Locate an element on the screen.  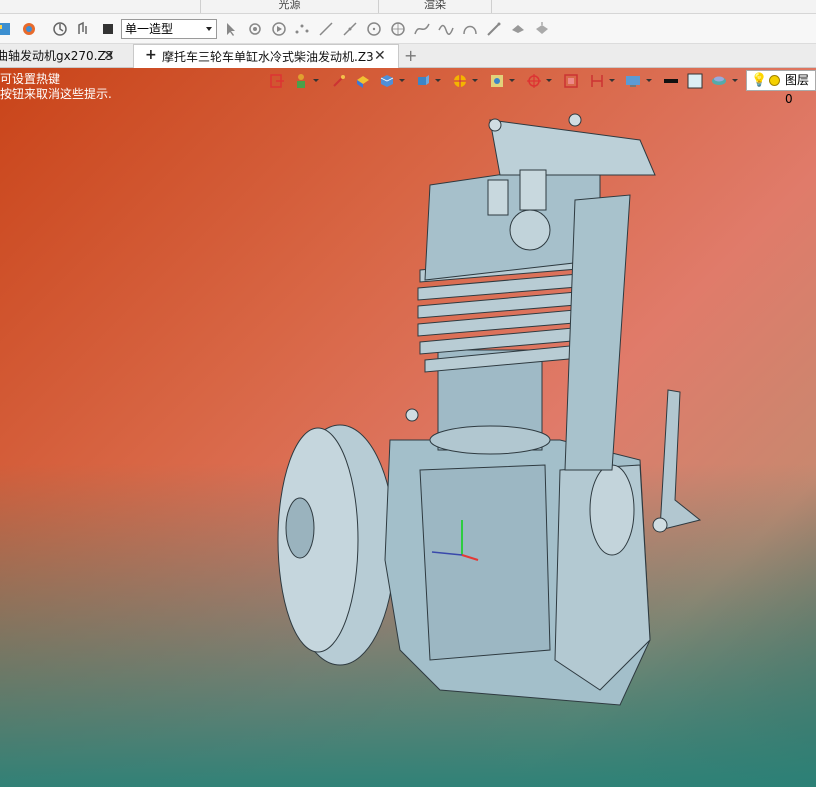
command-toolbar: 单一造型 is located at coordinates (408, 29).